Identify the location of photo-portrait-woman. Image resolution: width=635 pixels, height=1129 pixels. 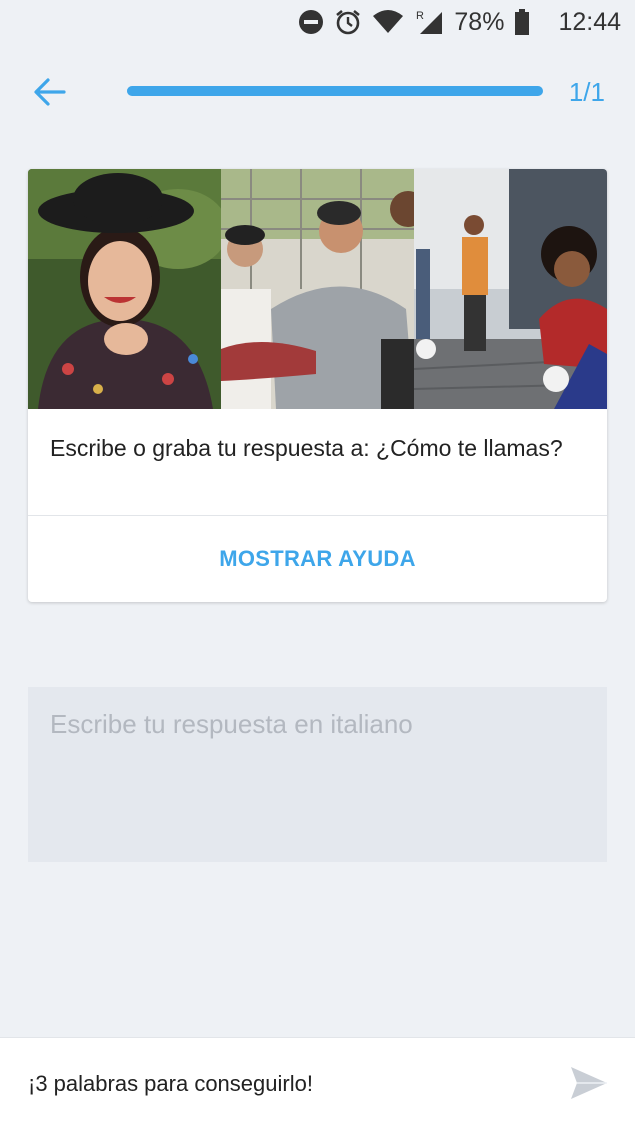
(124, 289).